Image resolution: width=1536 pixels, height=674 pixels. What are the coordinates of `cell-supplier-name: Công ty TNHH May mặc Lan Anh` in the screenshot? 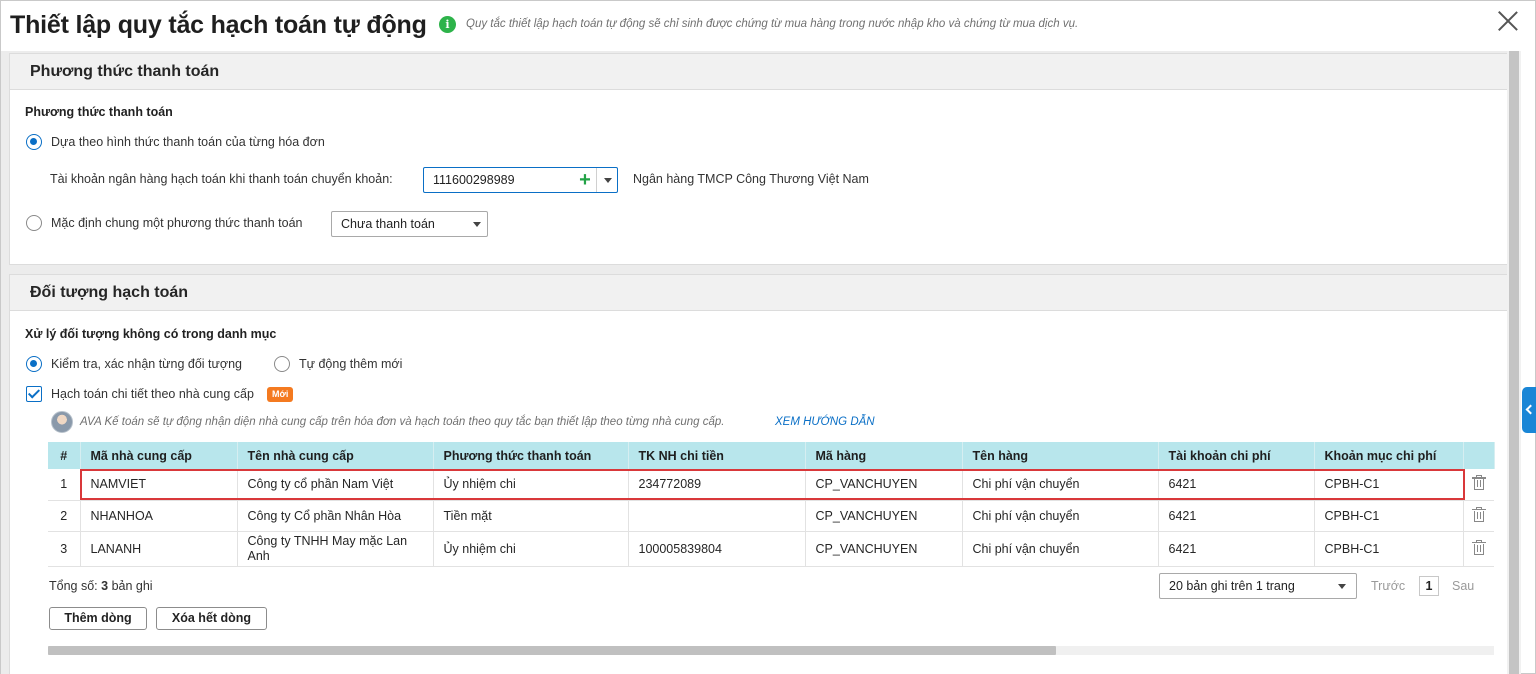 It's located at (335, 549).